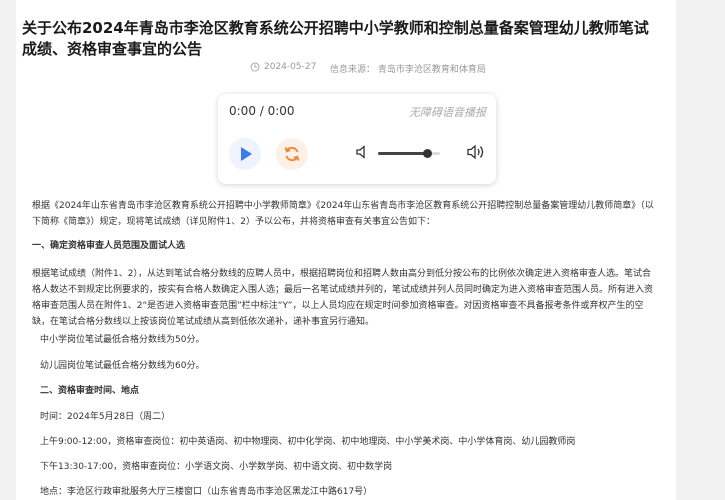  What do you see at coordinates (357, 139) in the screenshot?
I see `audio-player: 0:00 / 0:00 无障碍语音播报` at bounding box center [357, 139].